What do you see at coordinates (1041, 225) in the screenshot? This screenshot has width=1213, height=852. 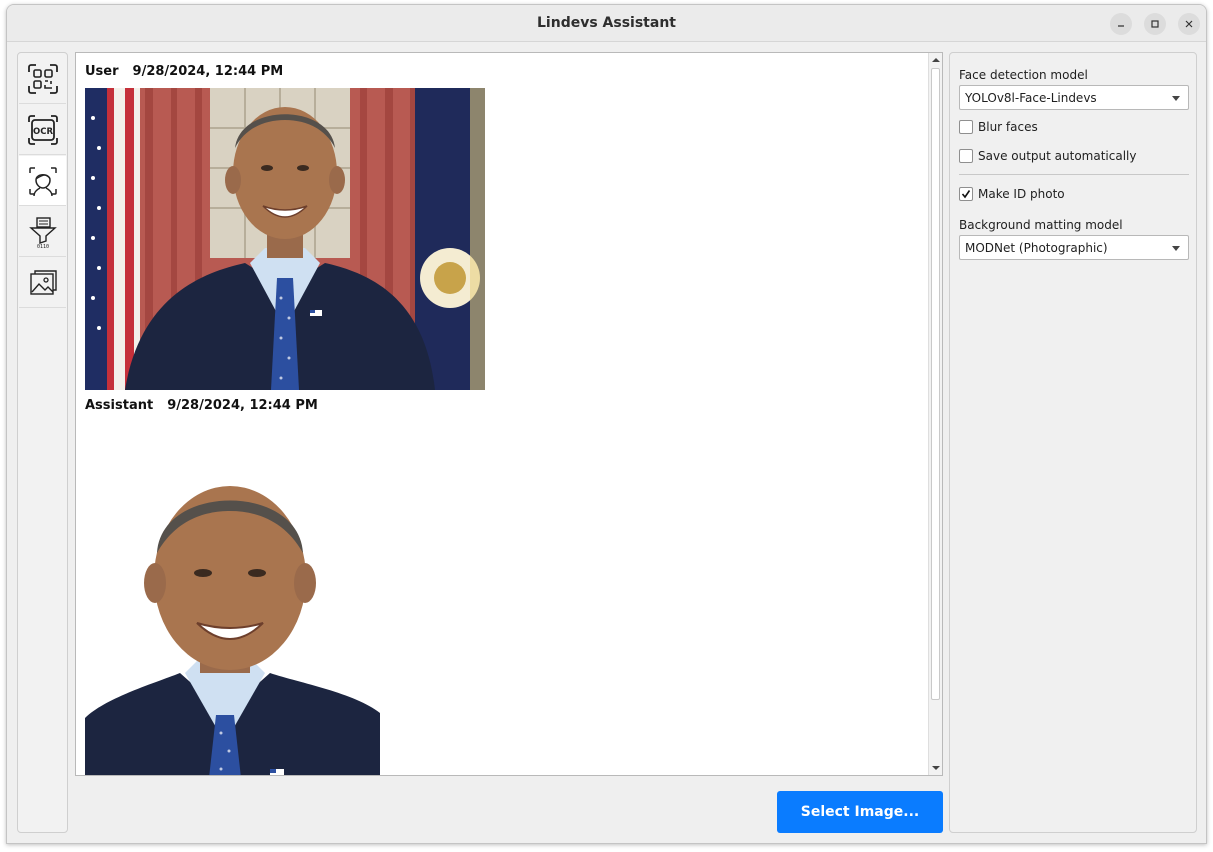 I see `background-matting-model-label: Background matting model` at bounding box center [1041, 225].